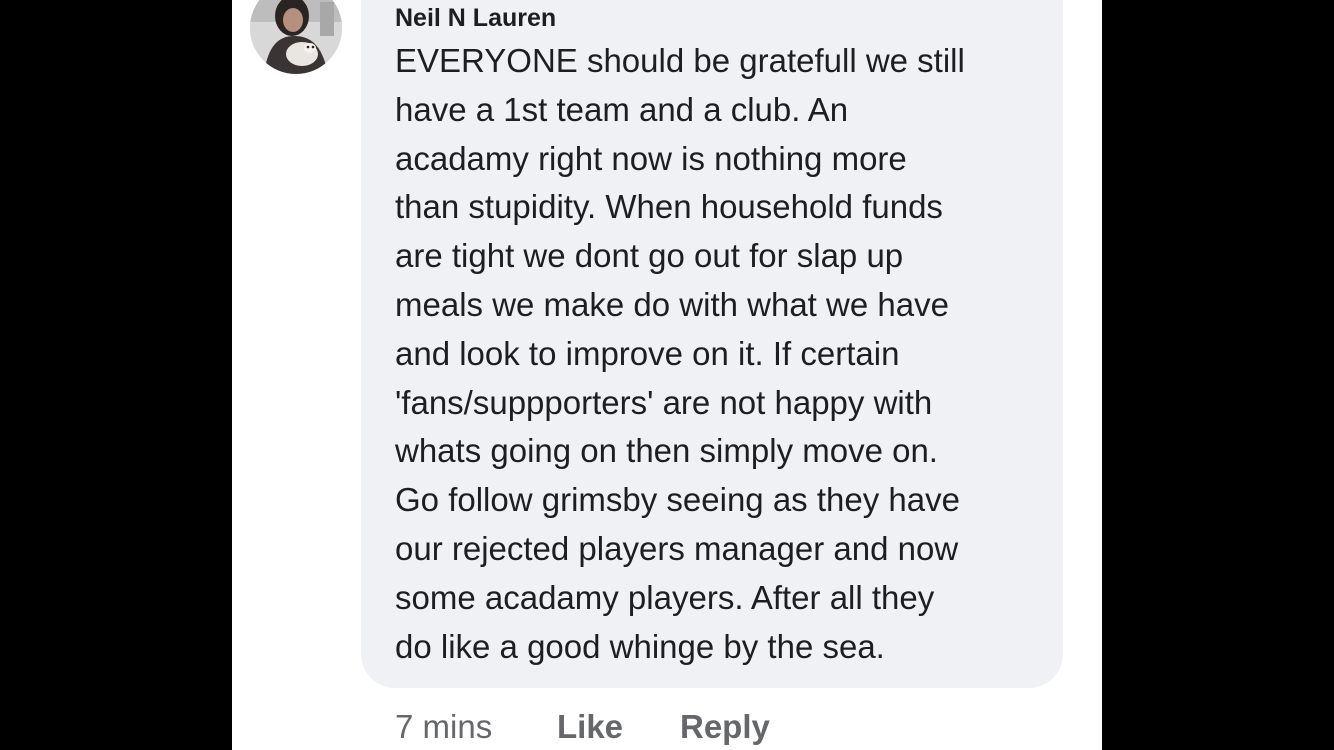 The width and height of the screenshot is (1334, 750). What do you see at coordinates (640, 646) in the screenshot?
I see `comment-line: do like a good whinge by the sea.` at bounding box center [640, 646].